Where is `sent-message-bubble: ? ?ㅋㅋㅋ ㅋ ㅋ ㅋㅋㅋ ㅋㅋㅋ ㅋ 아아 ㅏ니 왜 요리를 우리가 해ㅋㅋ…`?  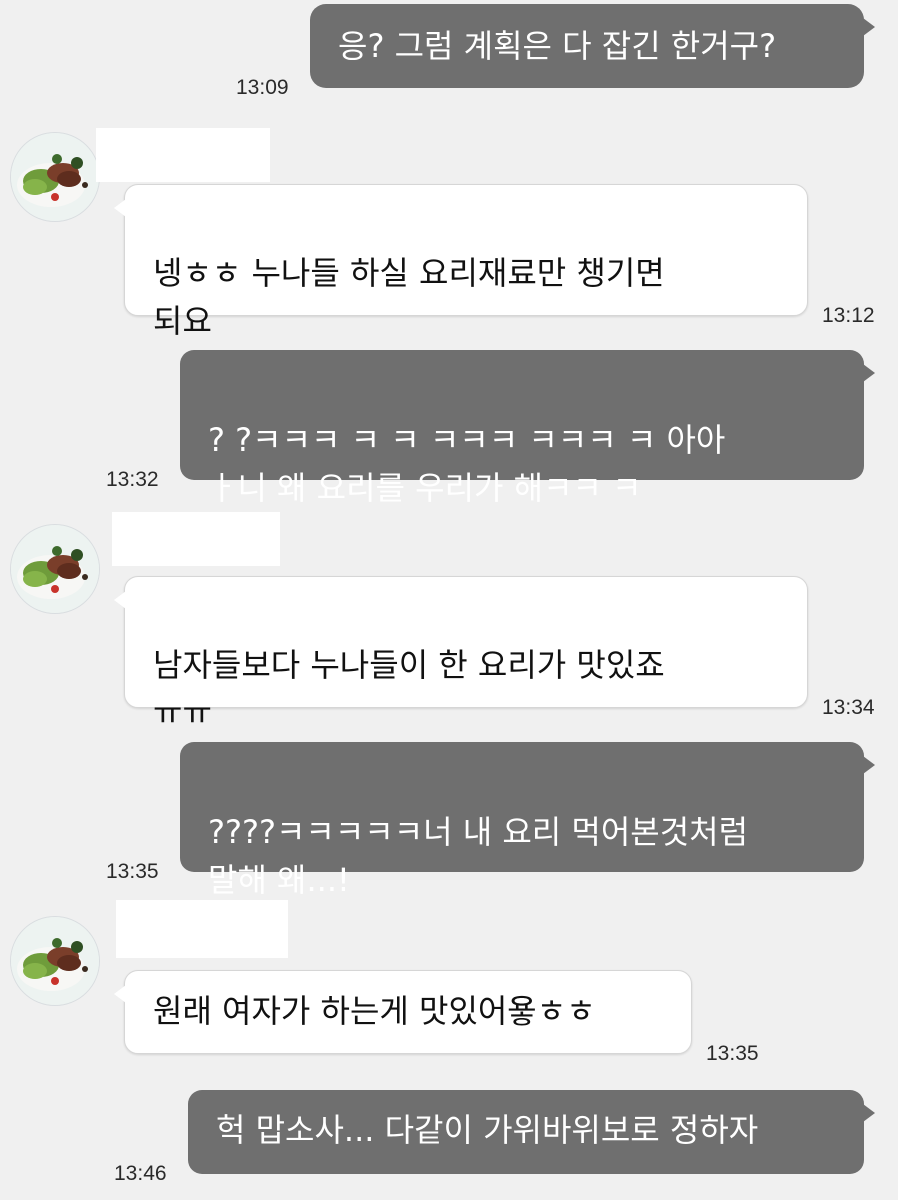
sent-message-bubble: ? ?ㅋㅋㅋ ㅋ ㅋ ㅋㅋㅋ ㅋㅋㅋ ㅋ 아아 ㅏ니 왜 요리를 우리가 해ㅋㅋ… is located at coordinates (527, 428).